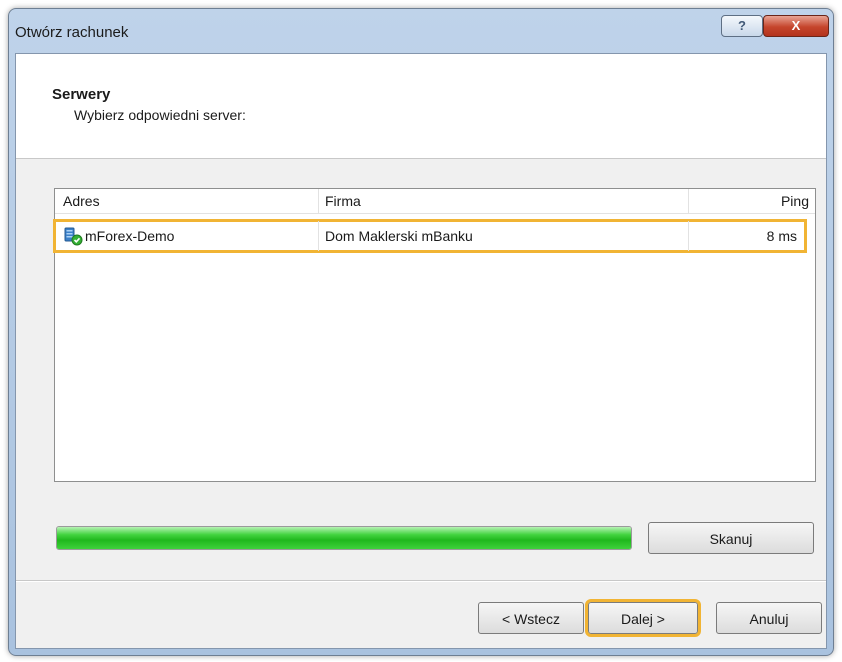 Image resolution: width=842 pixels, height=662 pixels. I want to click on list-header: Adres Firma Ping, so click(435, 201).